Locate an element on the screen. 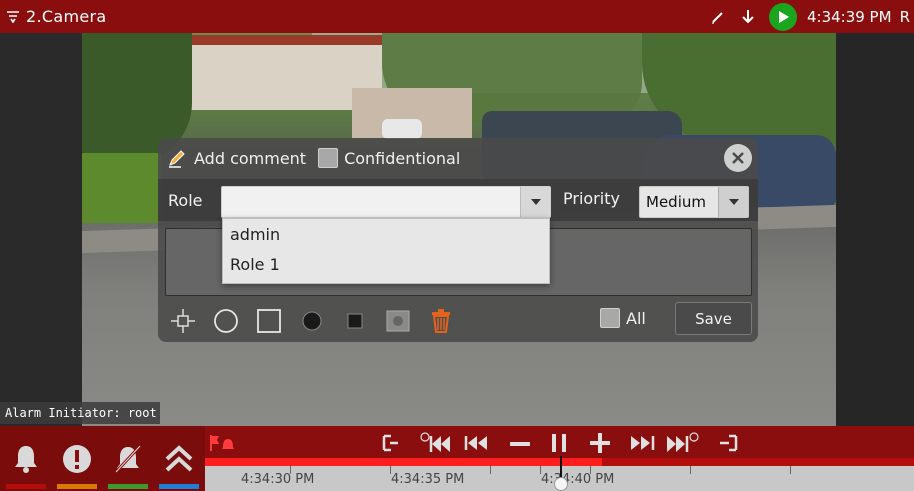 This screenshot has height=491, width=914. confidential-toggle: Confidentional is located at coordinates (389, 158).